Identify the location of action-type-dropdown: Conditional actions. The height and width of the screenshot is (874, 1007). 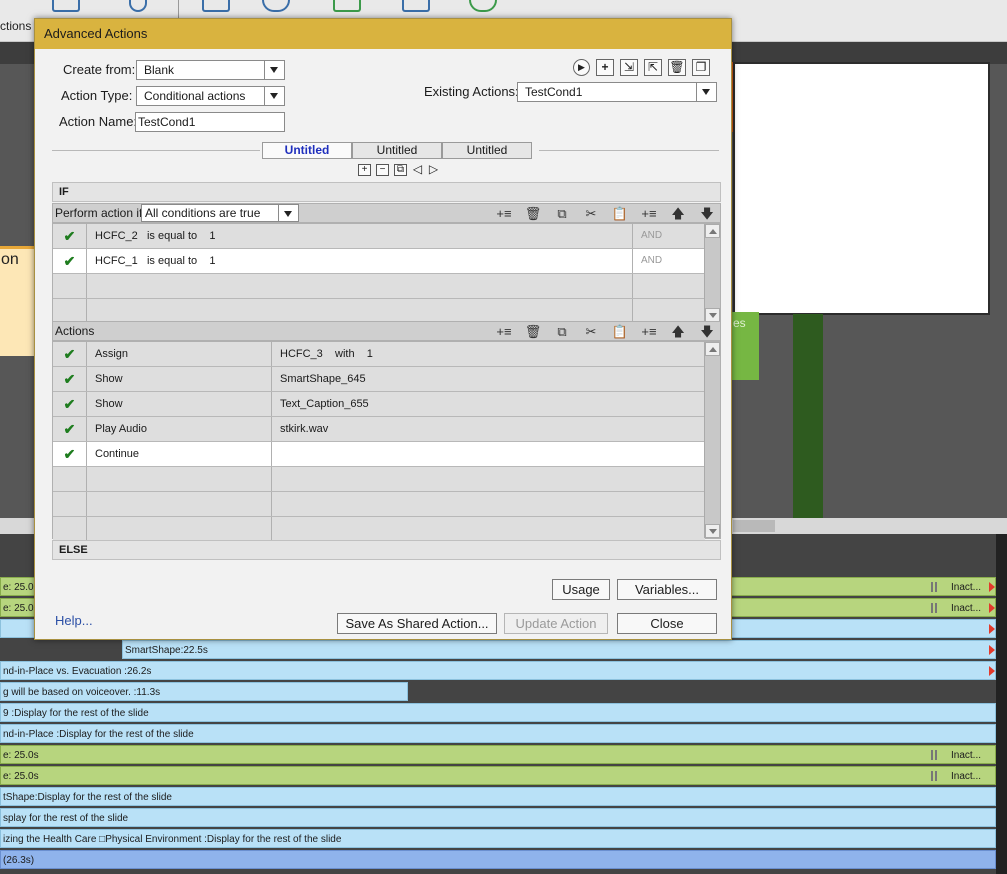
(210, 96).